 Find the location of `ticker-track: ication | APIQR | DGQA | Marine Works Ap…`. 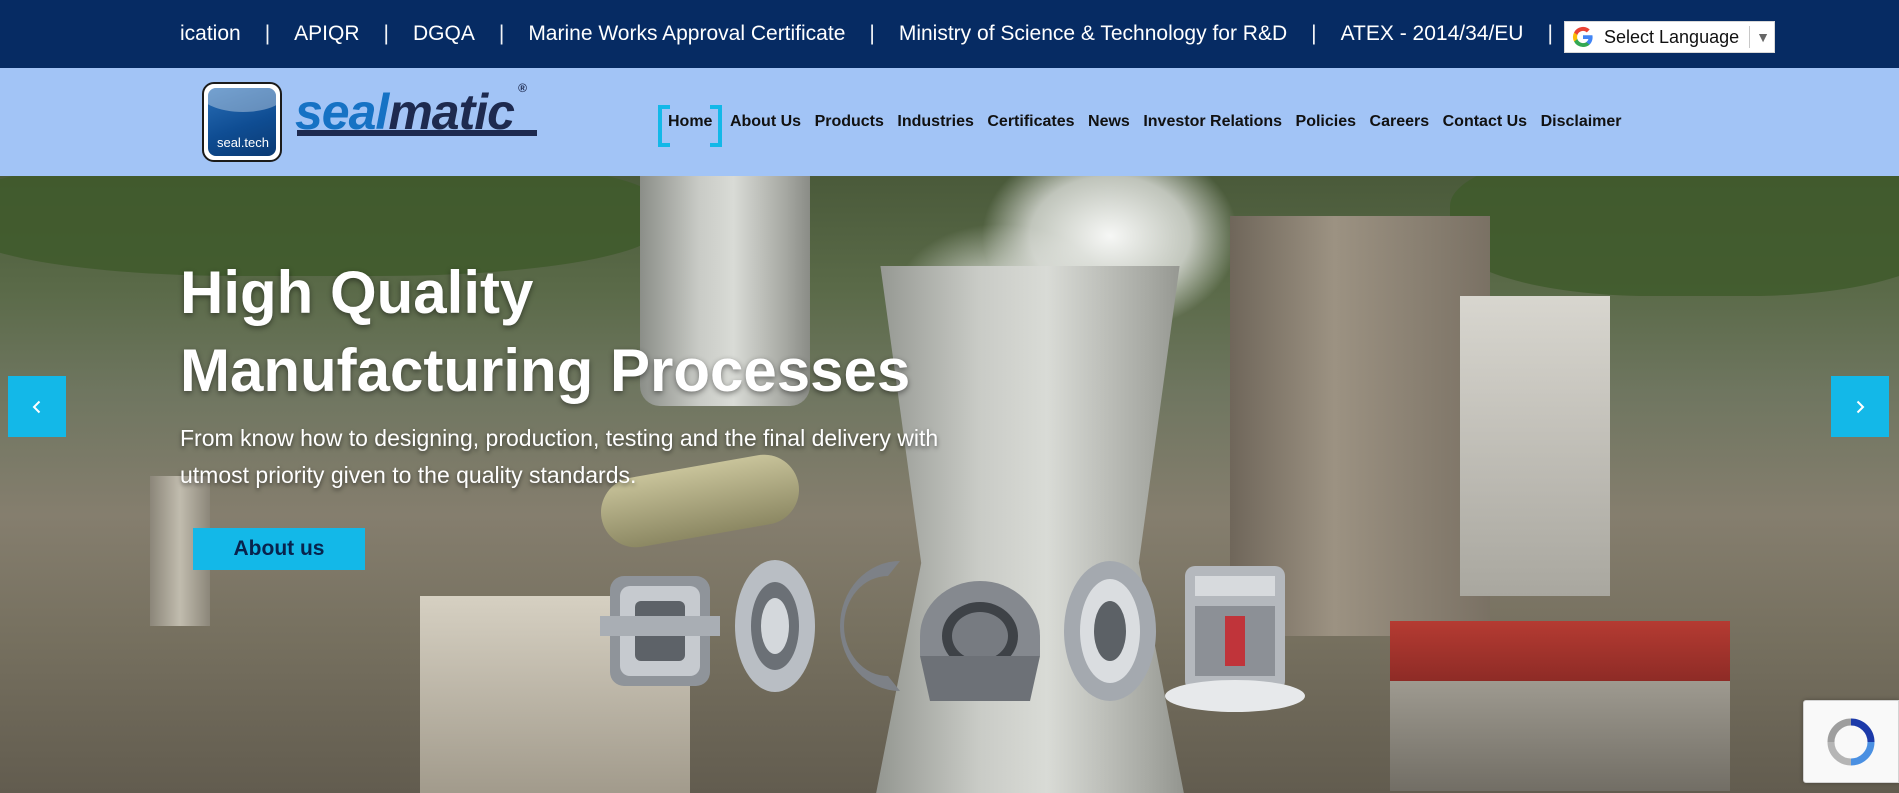

ticker-track: ication | APIQR | DGQA | Marine Works Ap… is located at coordinates (902, 34).